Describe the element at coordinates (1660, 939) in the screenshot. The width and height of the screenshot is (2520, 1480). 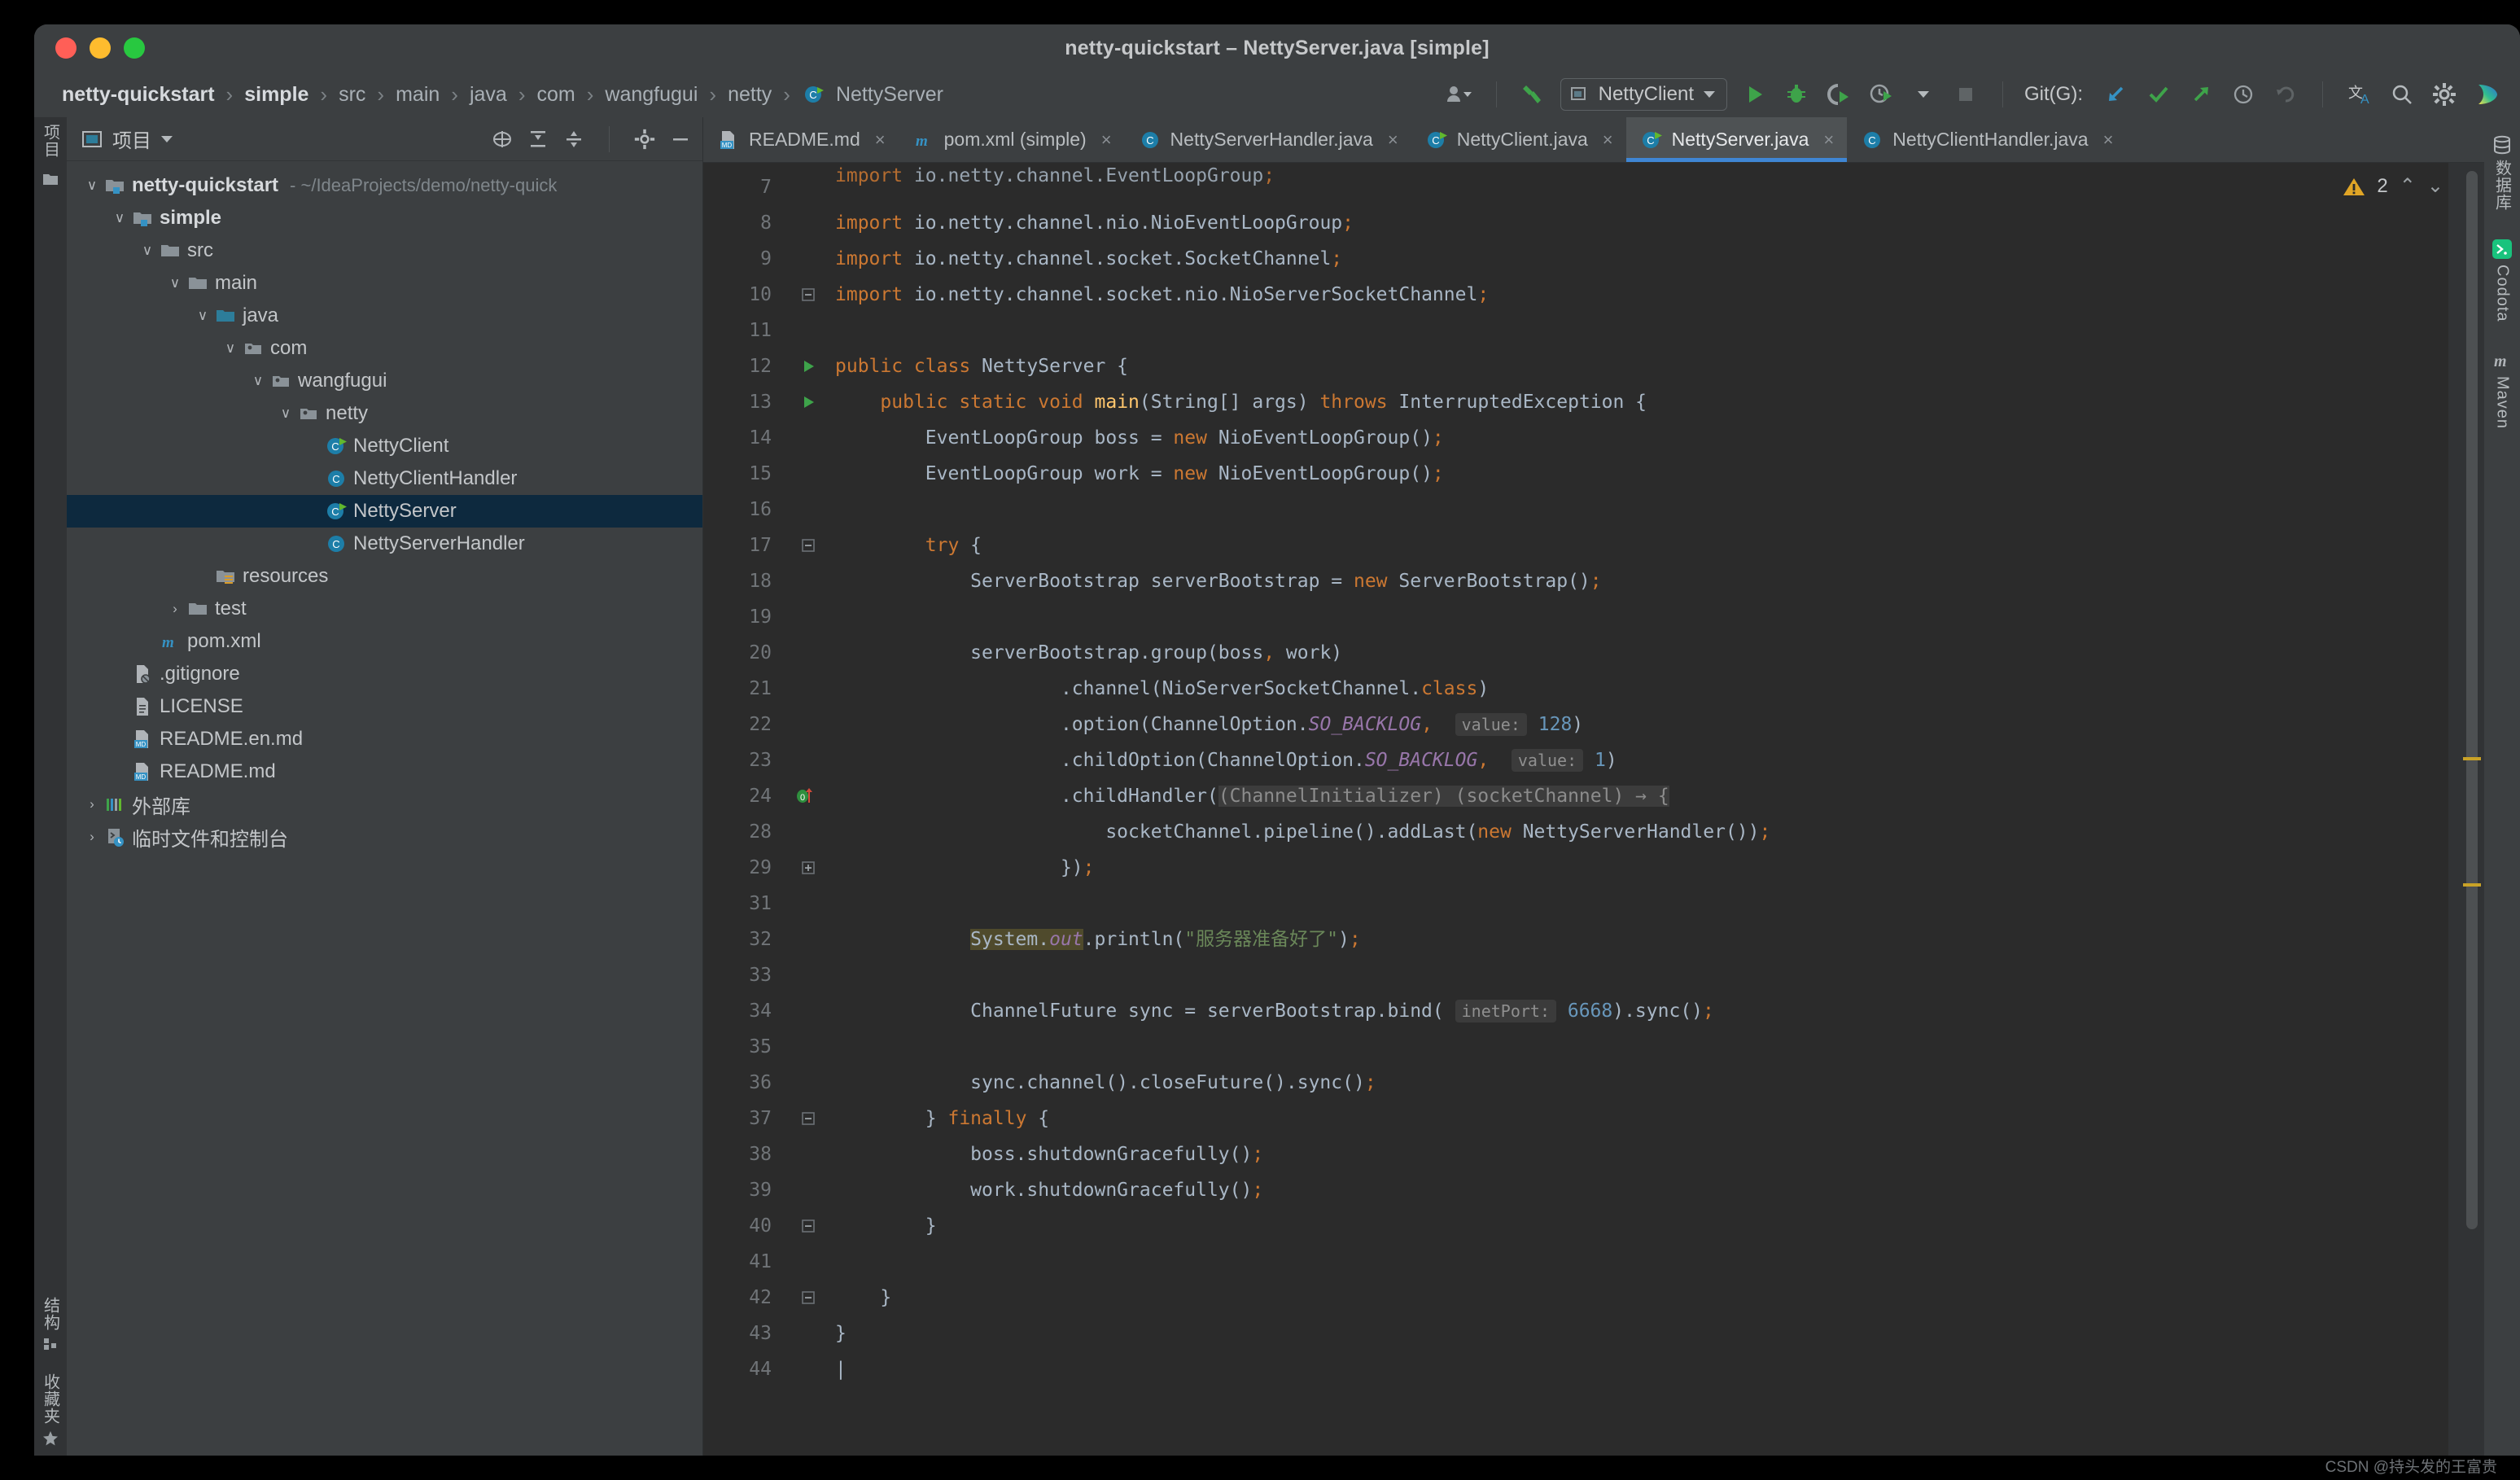
I see `code-line: System.out.println("服务器准备好了");` at that location.